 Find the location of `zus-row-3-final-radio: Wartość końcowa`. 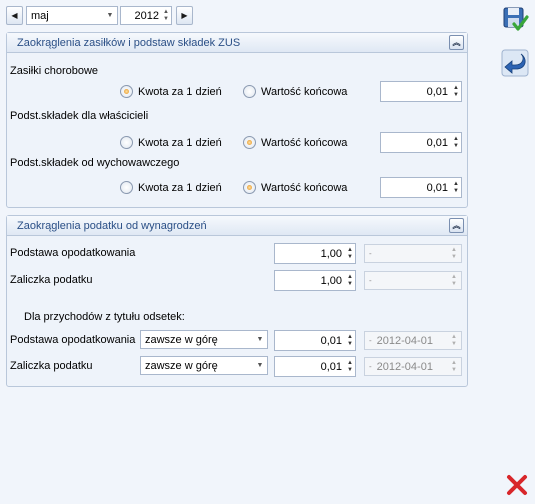

zus-row-3-final-radio: Wartość końcowa is located at coordinates (295, 187).